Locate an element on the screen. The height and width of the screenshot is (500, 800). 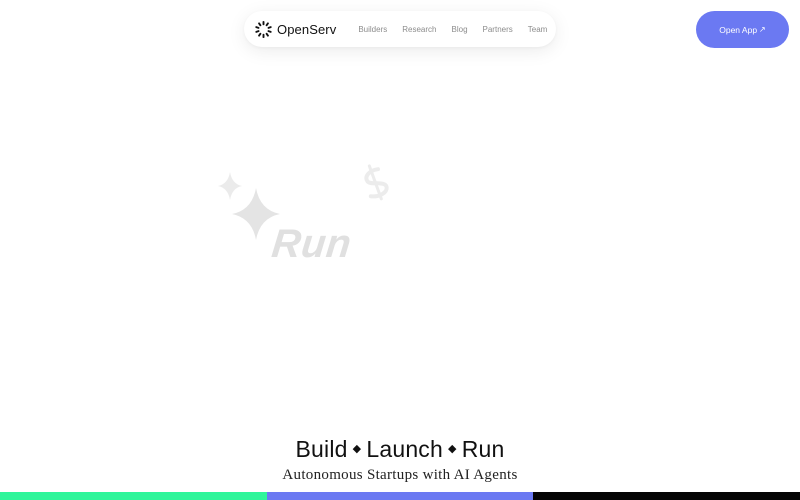
bar-segment-black is located at coordinates (666, 496).